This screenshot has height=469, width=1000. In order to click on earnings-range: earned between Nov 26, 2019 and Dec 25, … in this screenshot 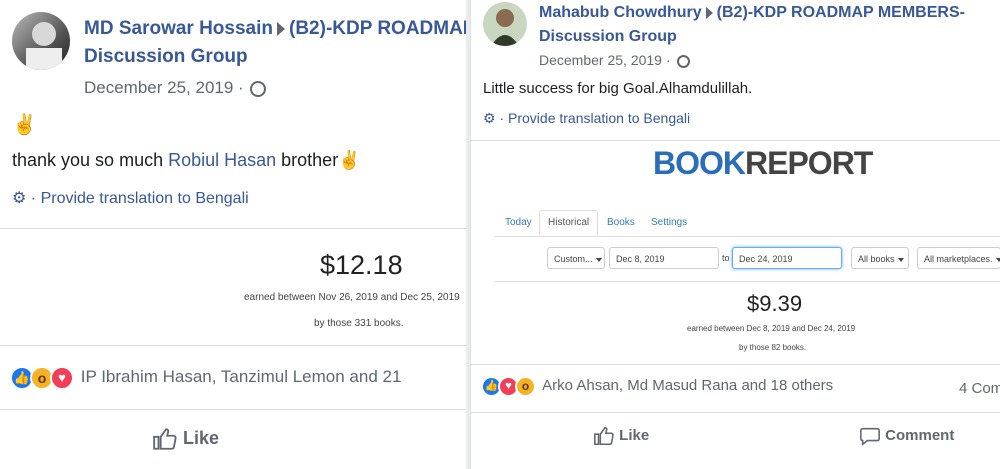, I will do `click(352, 297)`.